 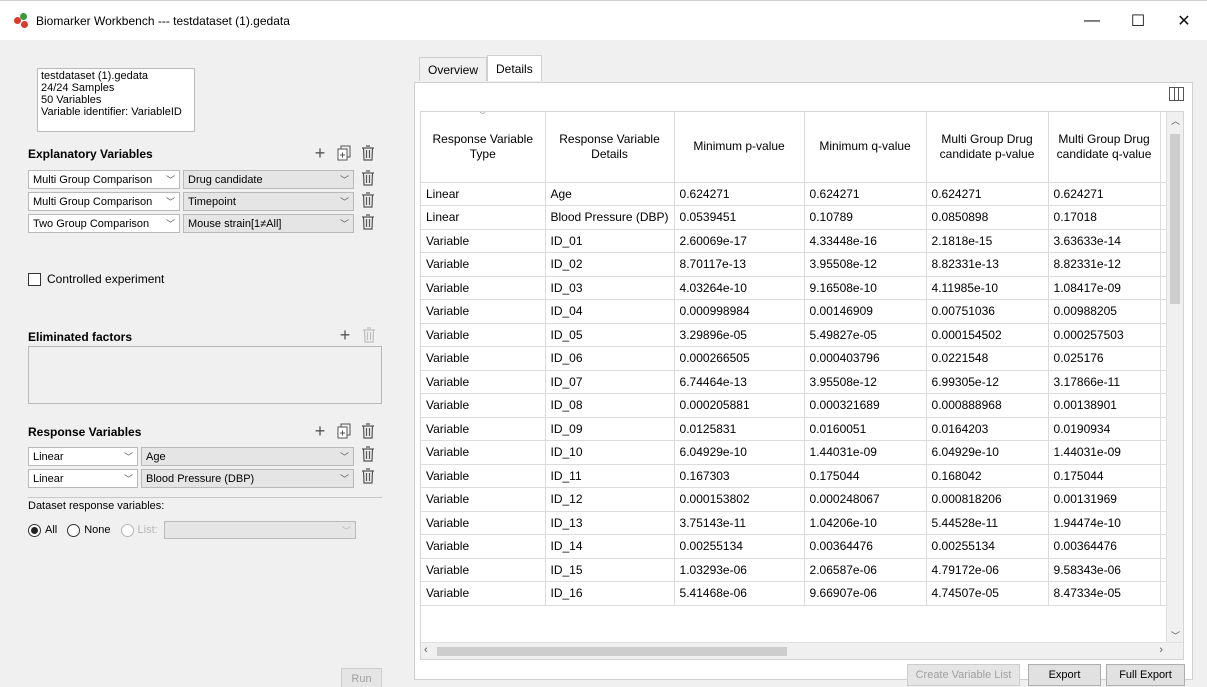 What do you see at coordinates (344, 153) in the screenshot?
I see `copy-explanatory-icon` at bounding box center [344, 153].